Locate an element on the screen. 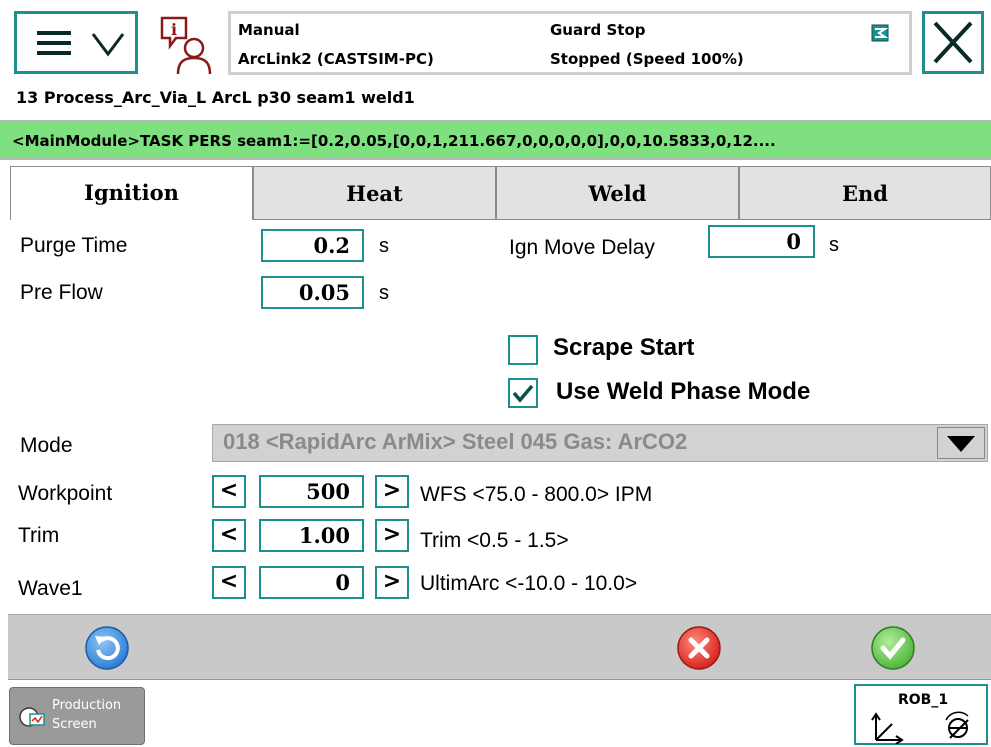 The width and height of the screenshot is (991, 747). production-label-line1: Production is located at coordinates (87, 705).